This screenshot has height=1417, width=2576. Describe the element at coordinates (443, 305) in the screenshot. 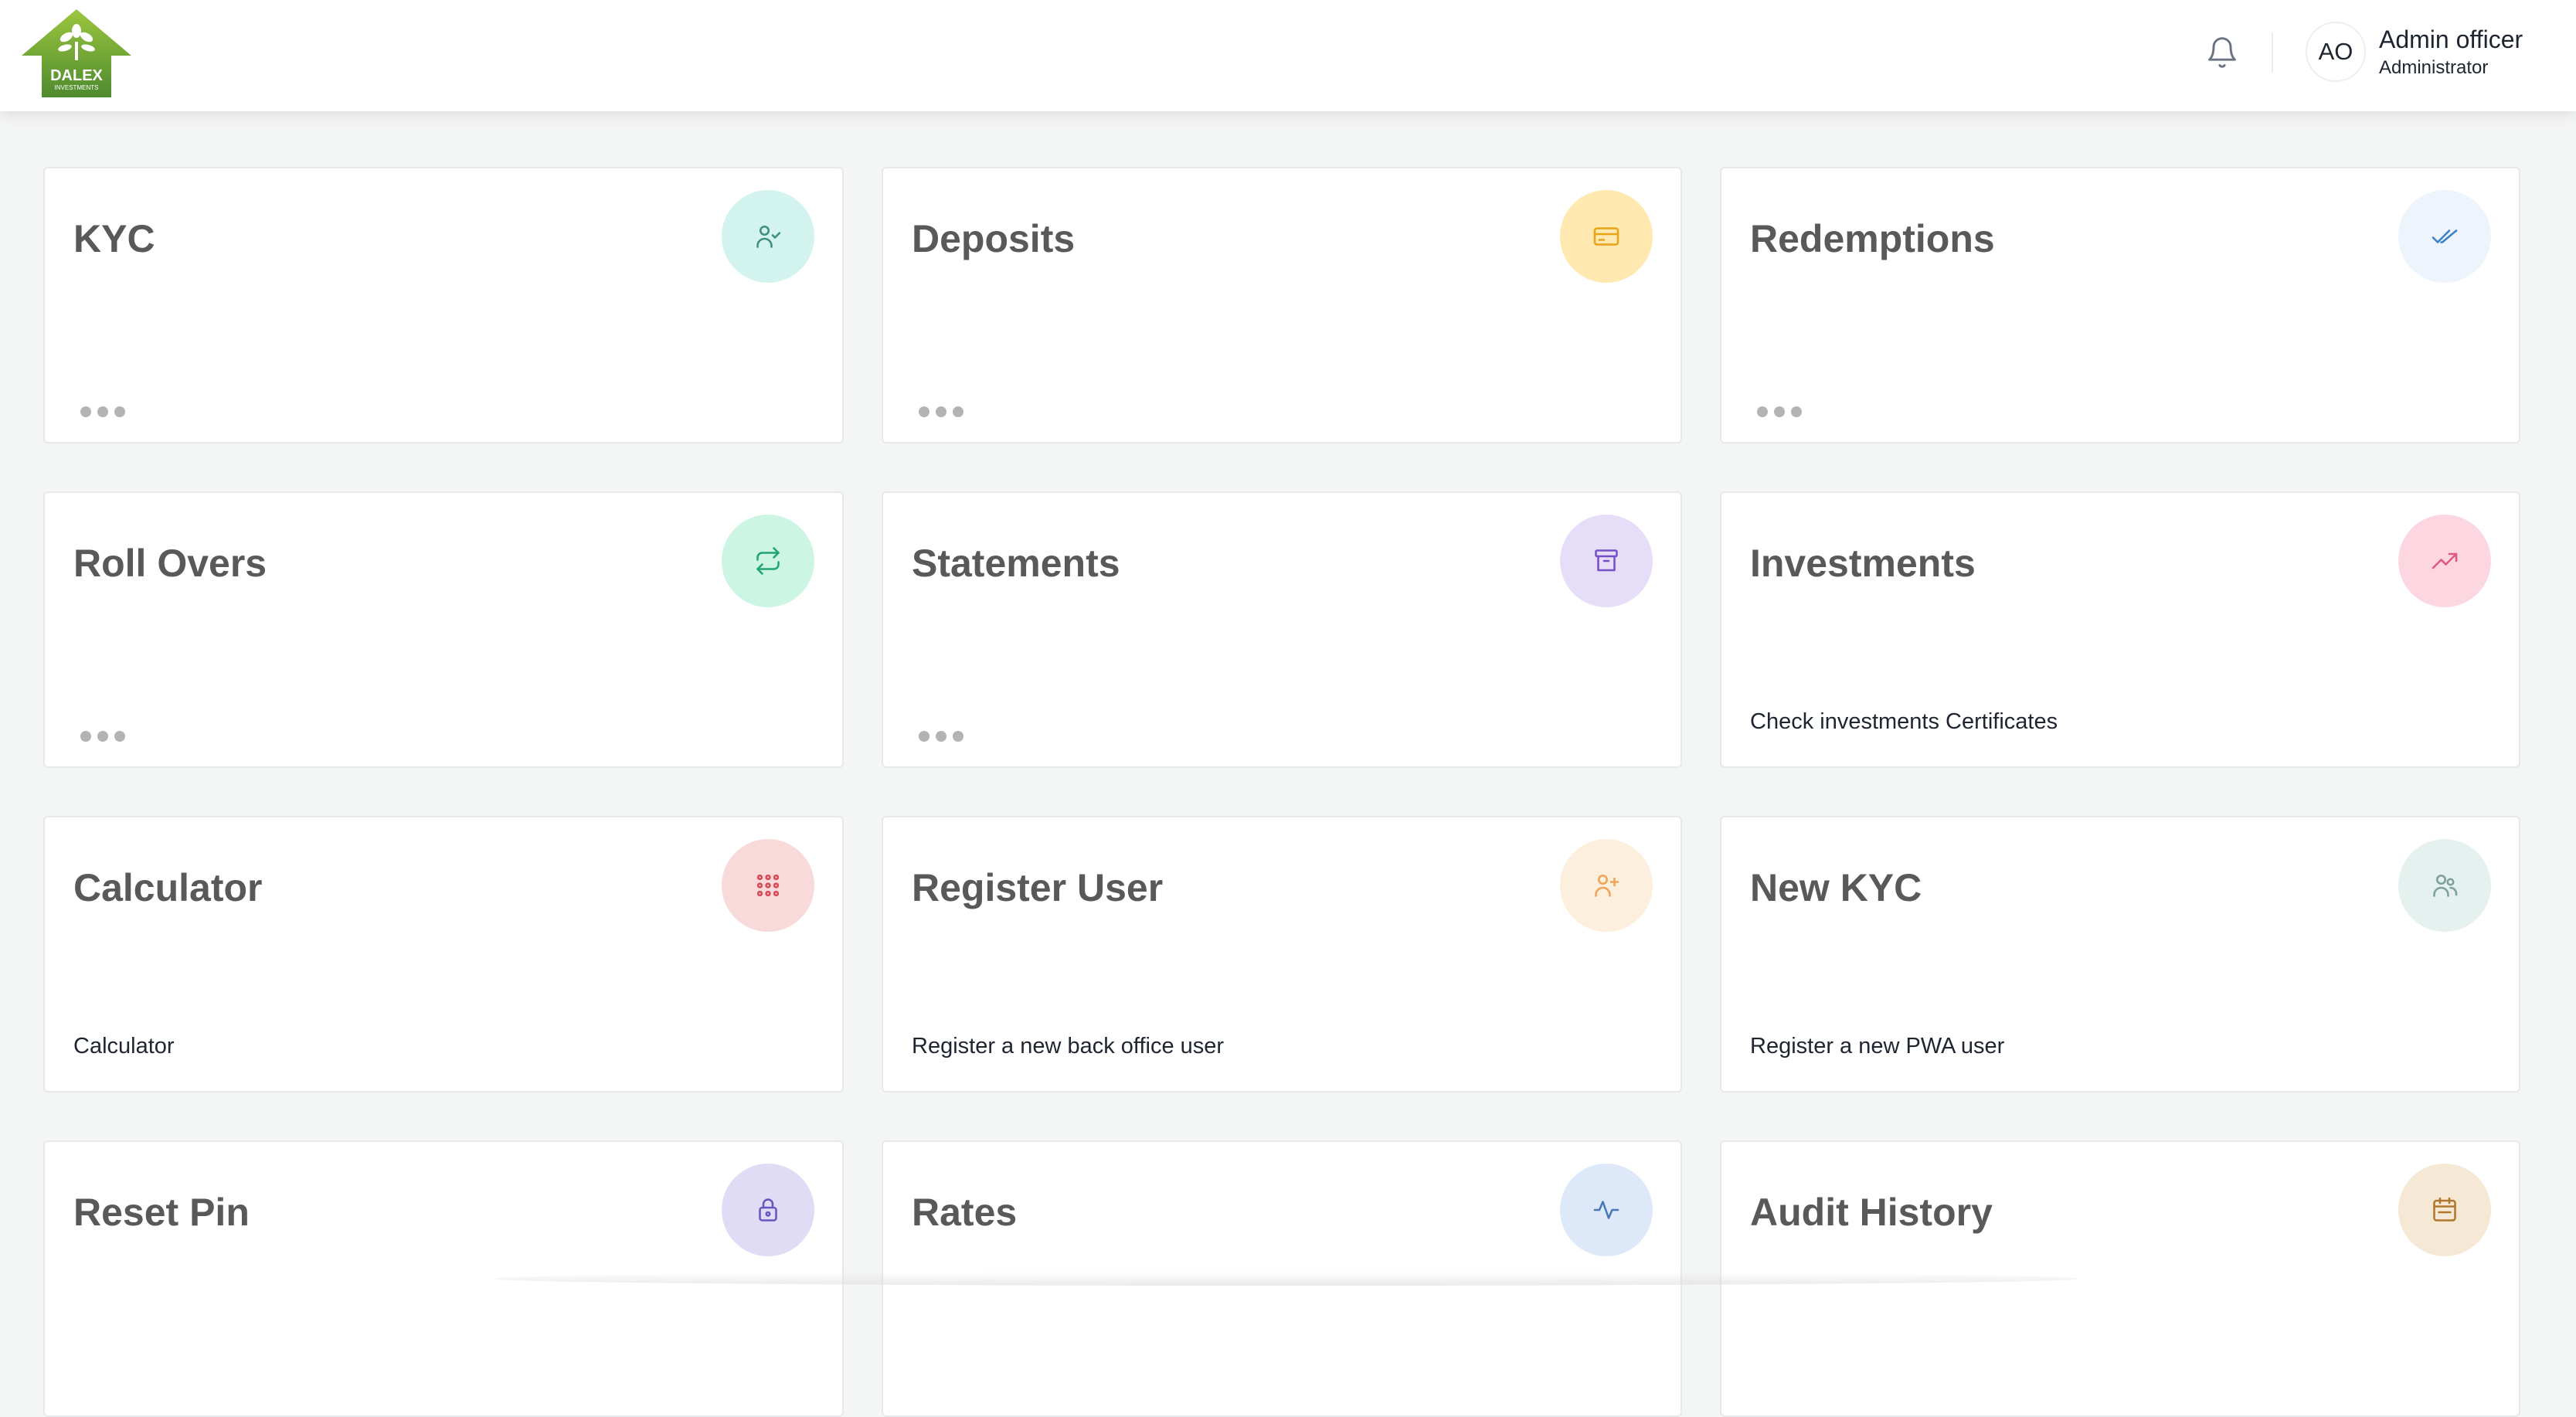

I see `card-kyc: KYC` at that location.